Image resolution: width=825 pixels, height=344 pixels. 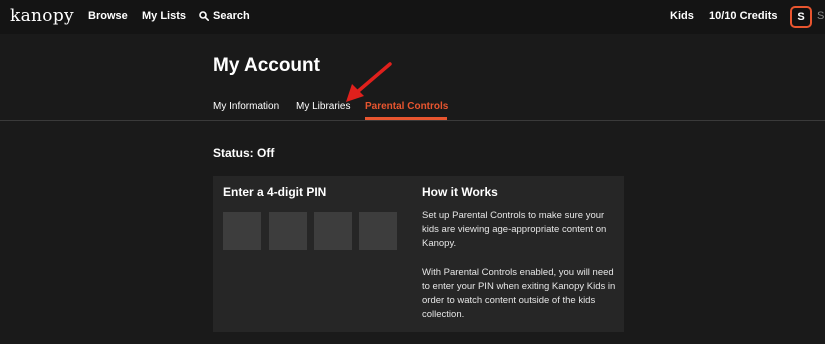 I want to click on nav-search: Search, so click(x=224, y=16).